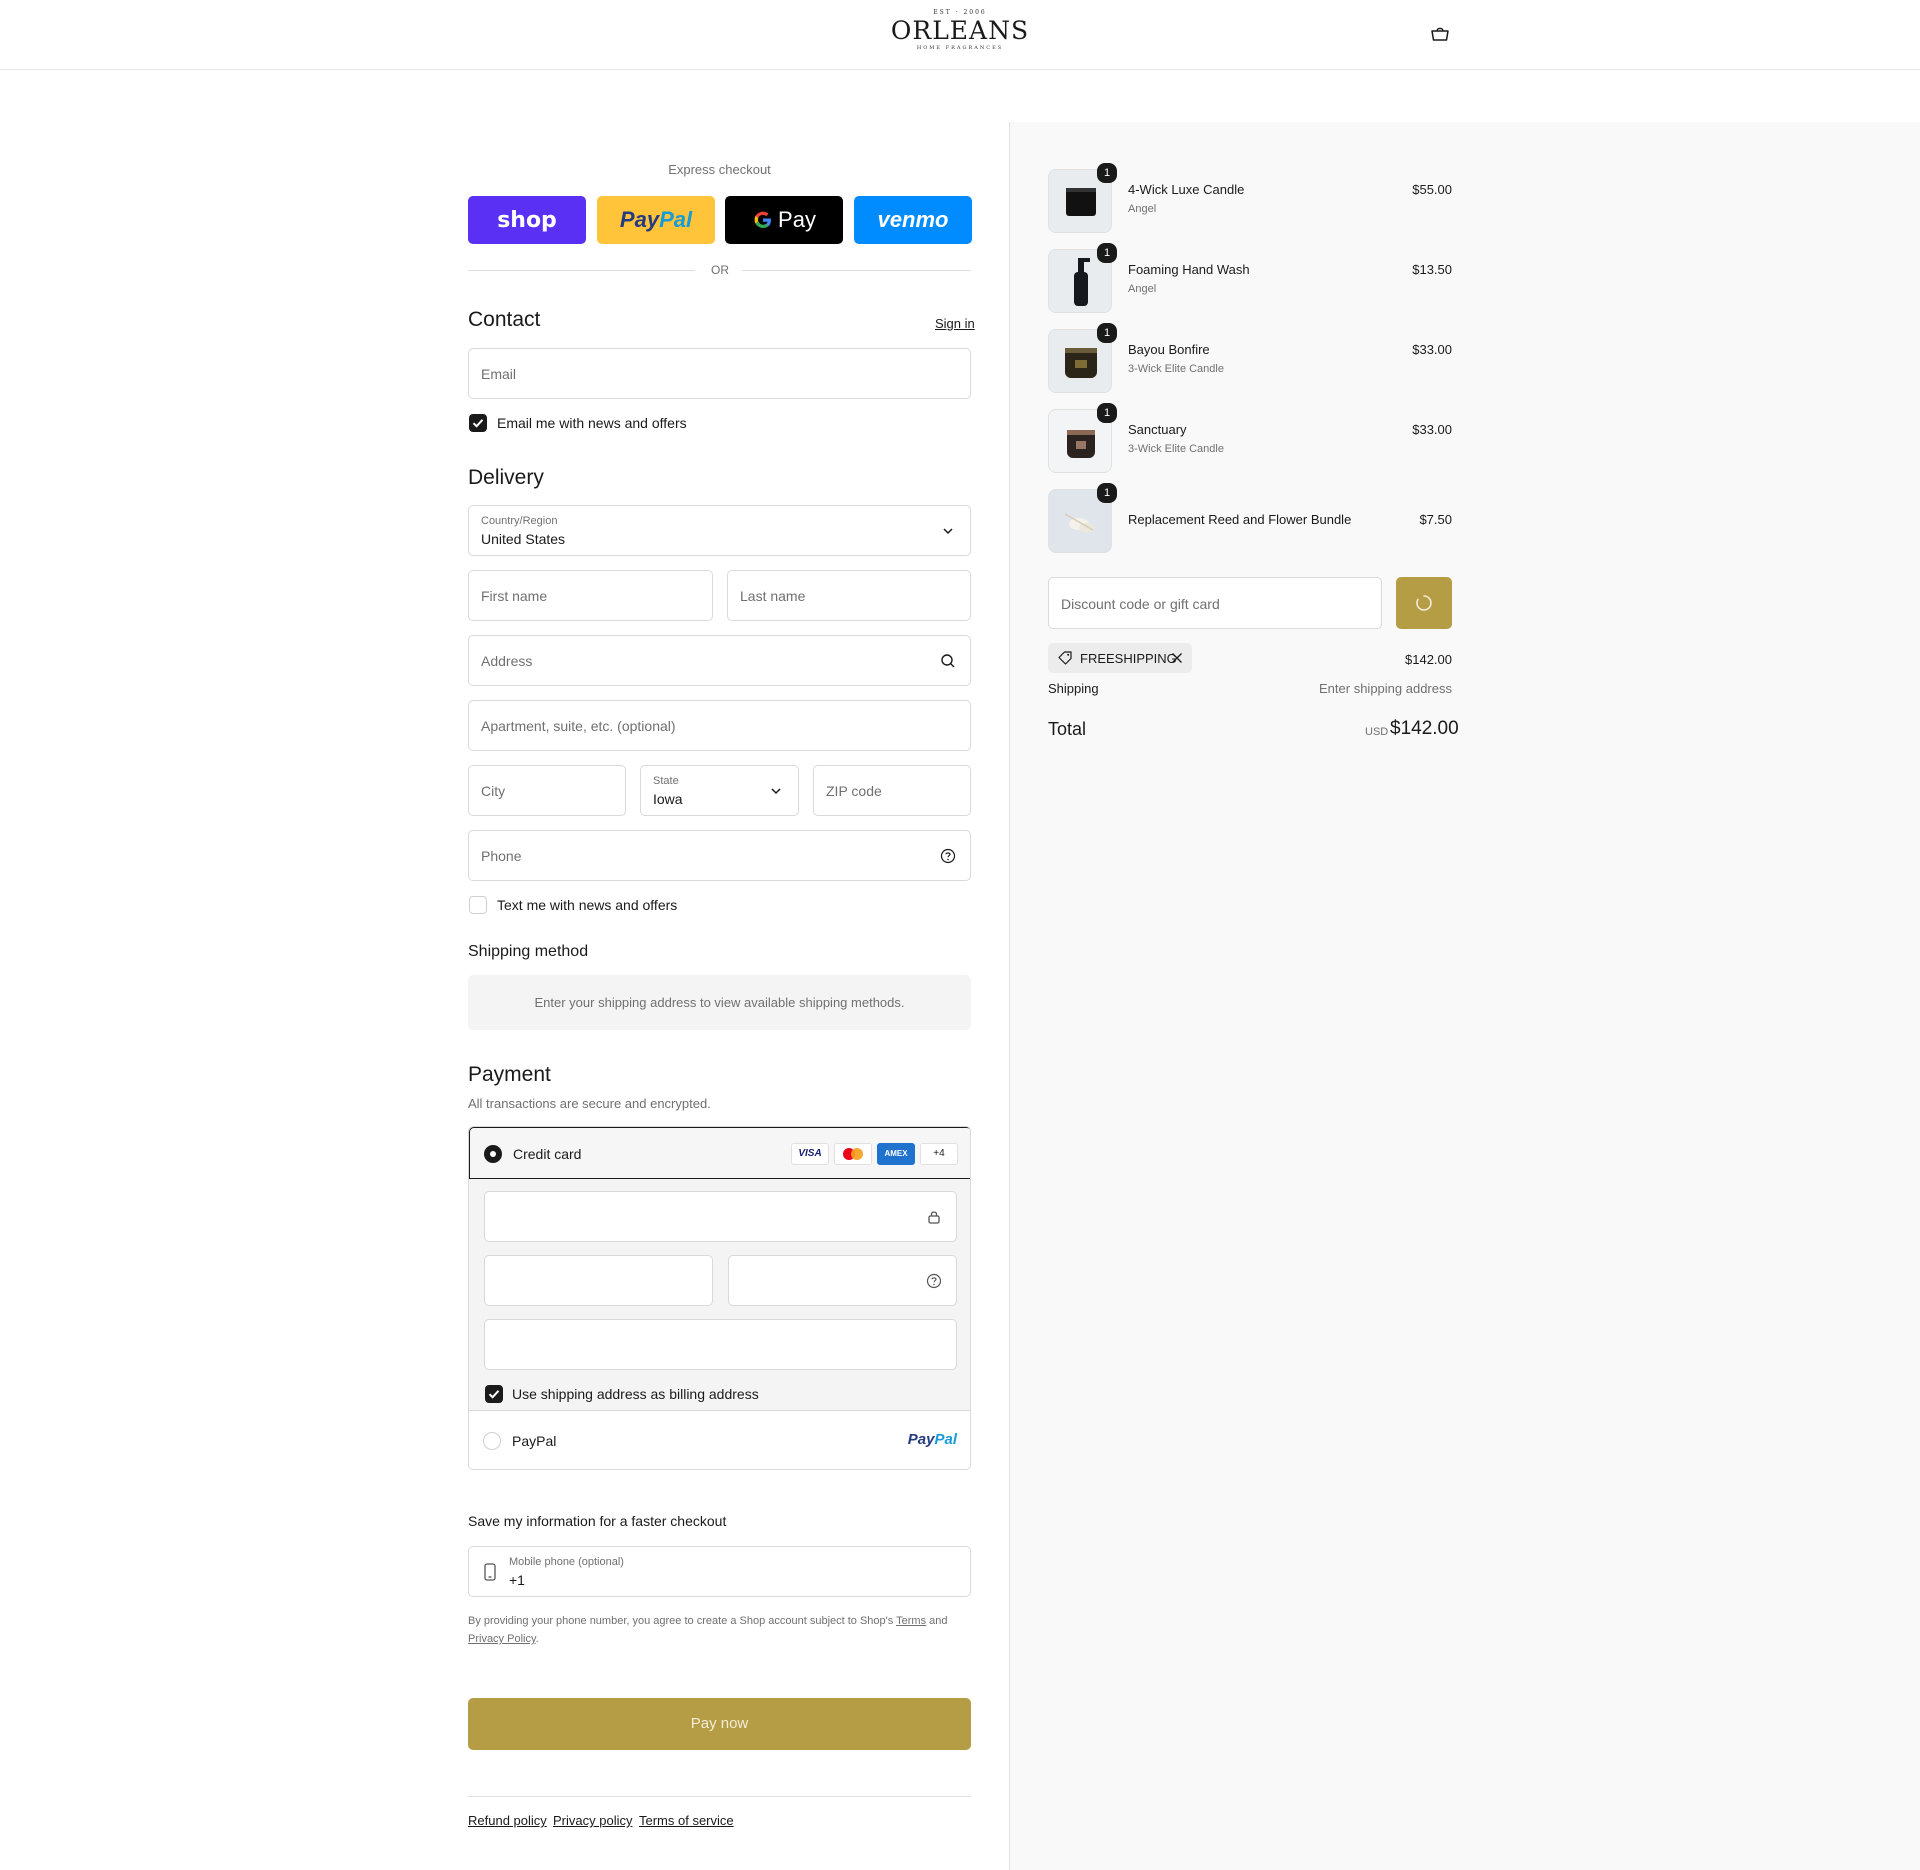 The width and height of the screenshot is (1920, 1870). I want to click on shipping-method-heading: Shipping method, so click(528, 951).